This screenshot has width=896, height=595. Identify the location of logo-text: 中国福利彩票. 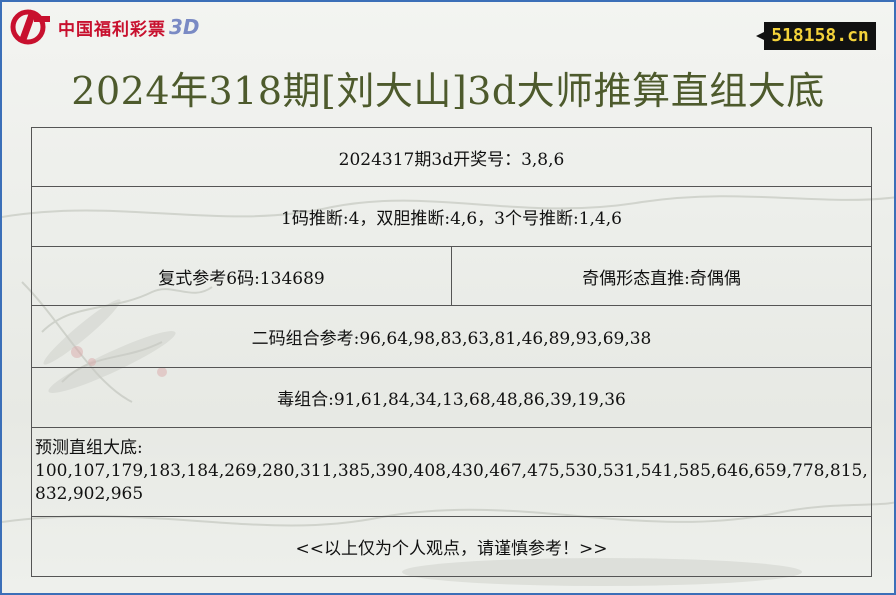
(112, 29).